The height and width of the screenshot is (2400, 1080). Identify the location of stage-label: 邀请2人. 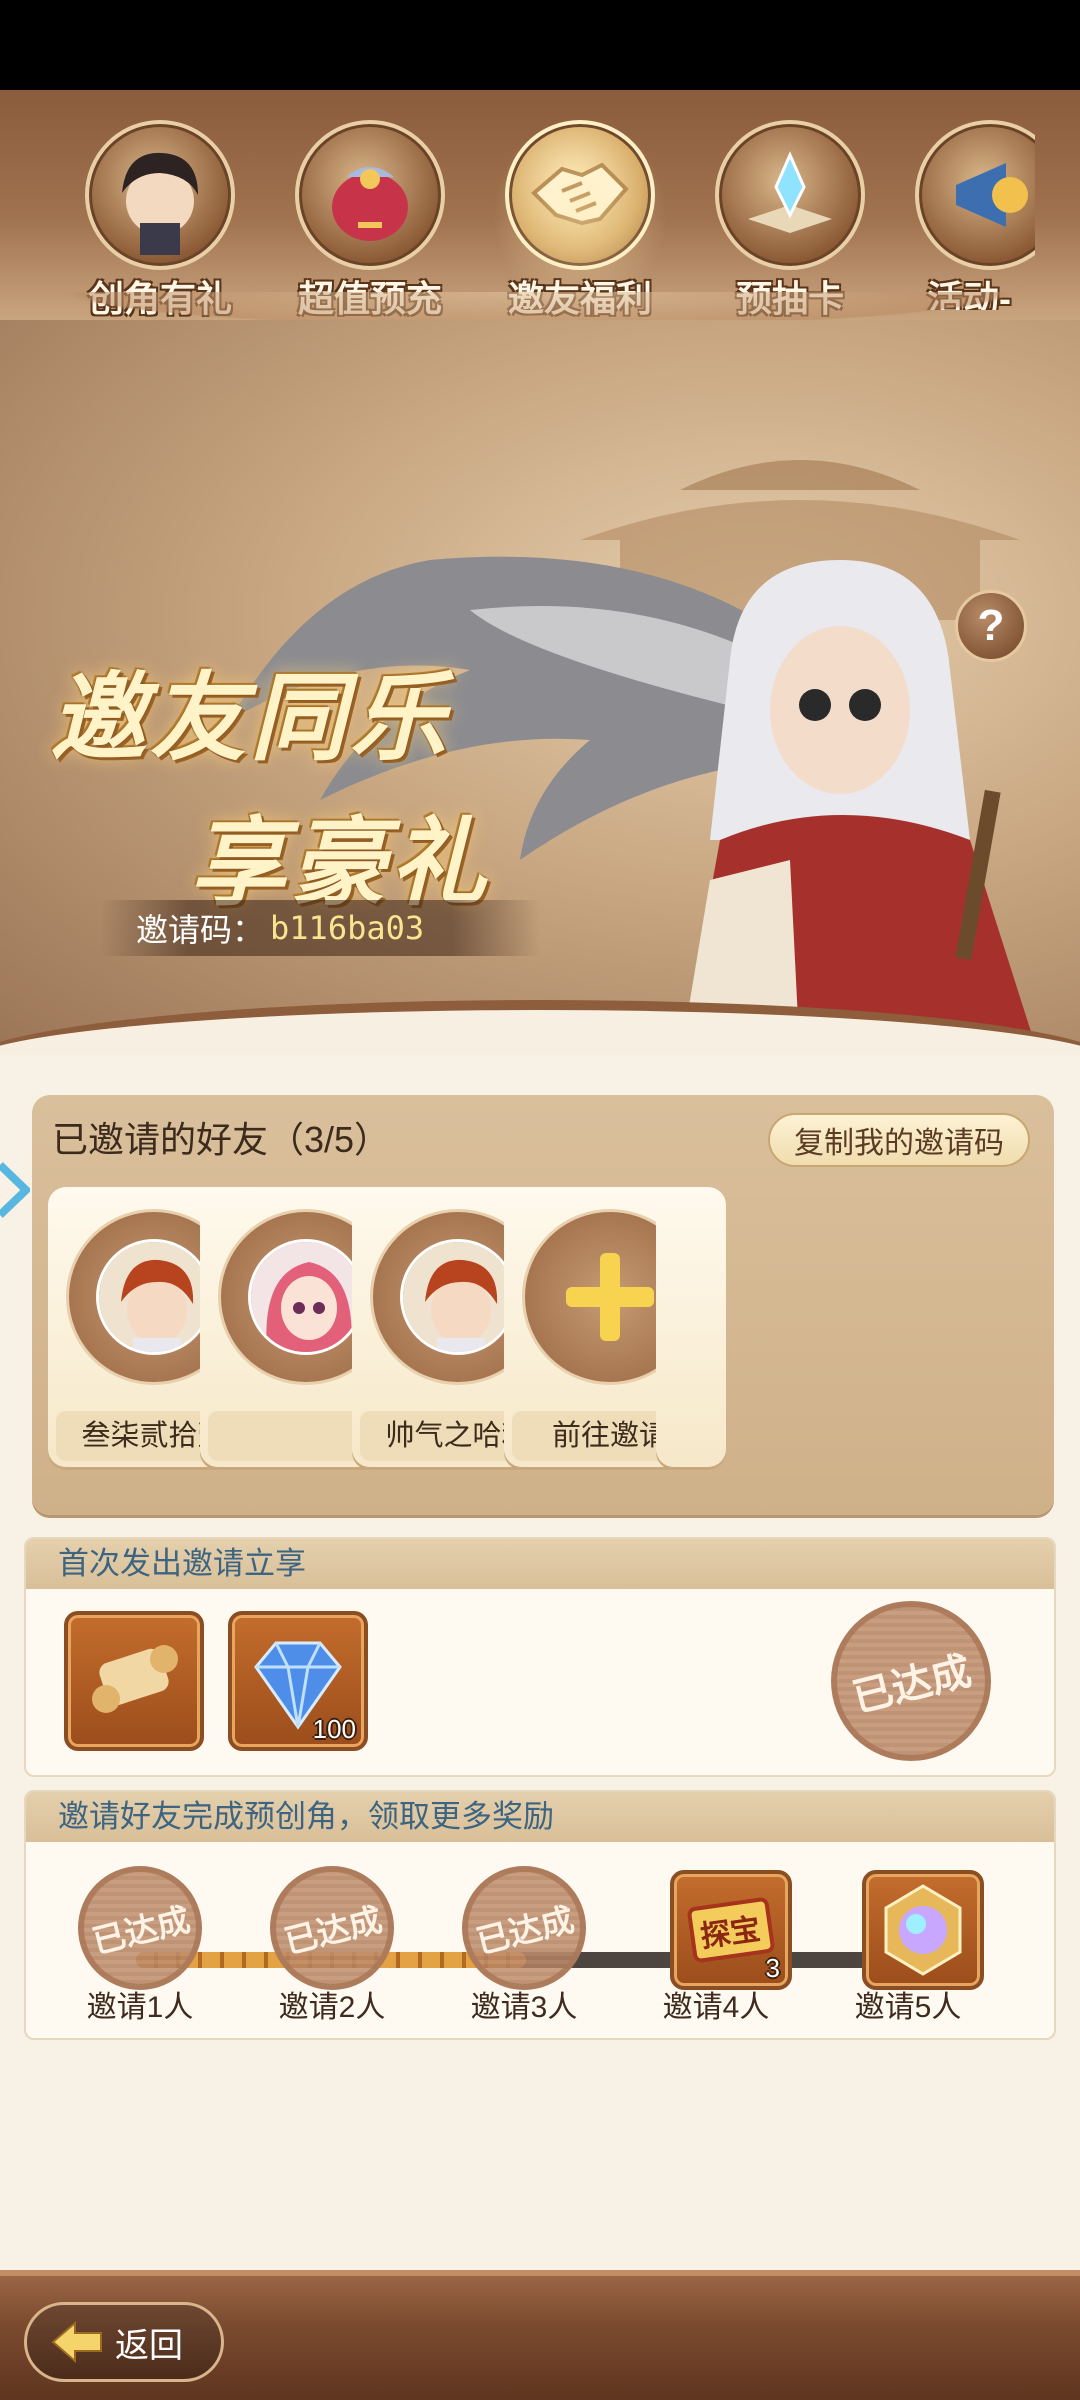
(332, 2007).